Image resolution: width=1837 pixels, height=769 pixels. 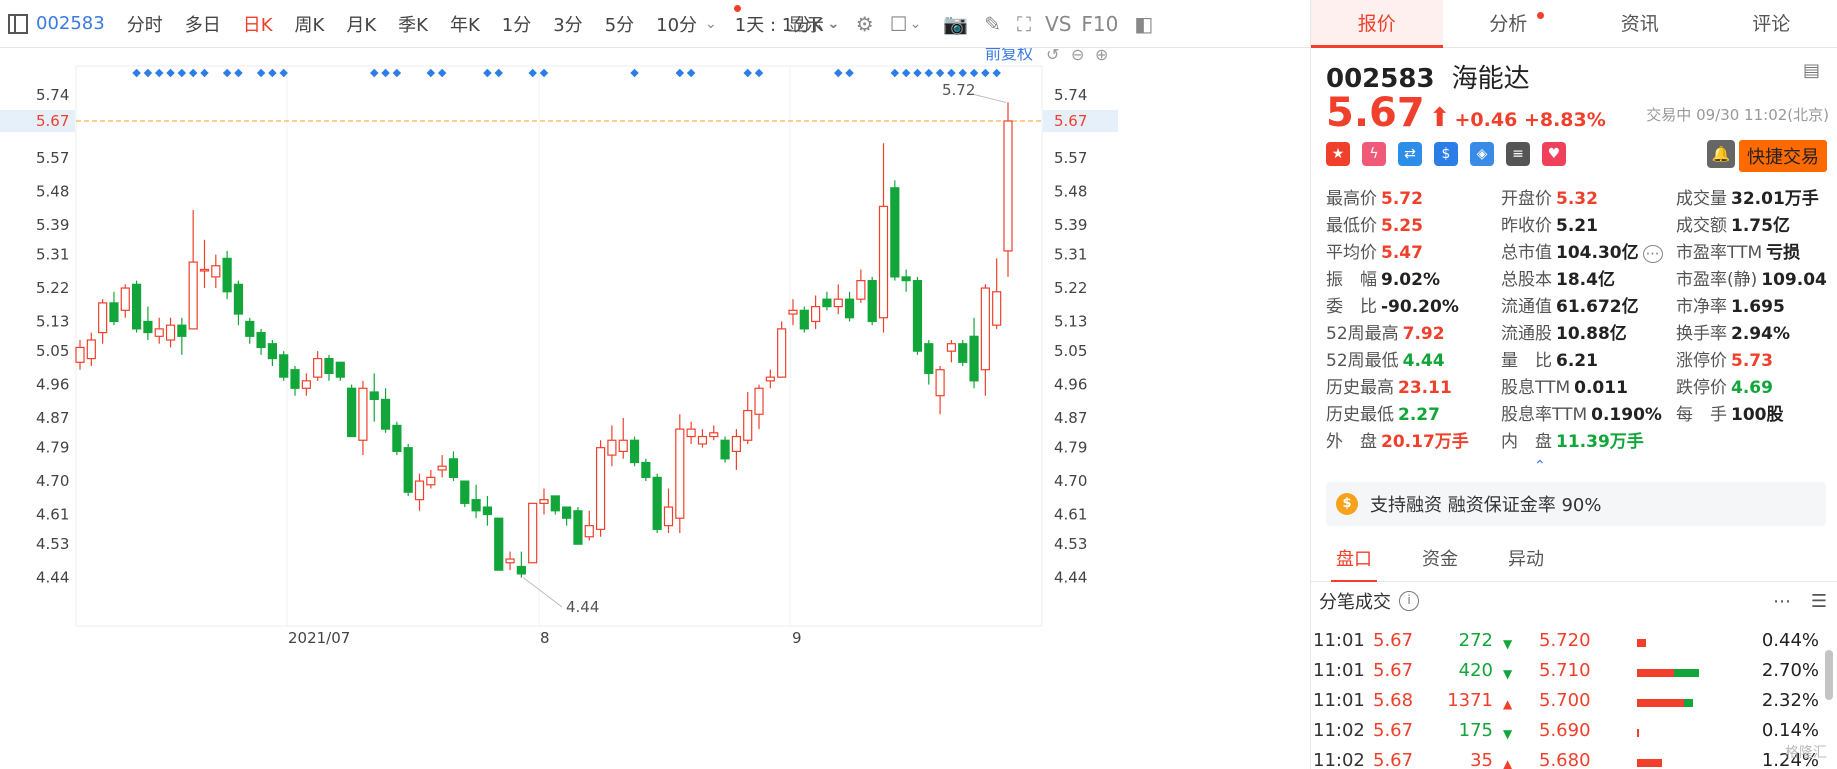 What do you see at coordinates (18, 23) in the screenshot?
I see `sidebar-toggle-icon` at bounding box center [18, 23].